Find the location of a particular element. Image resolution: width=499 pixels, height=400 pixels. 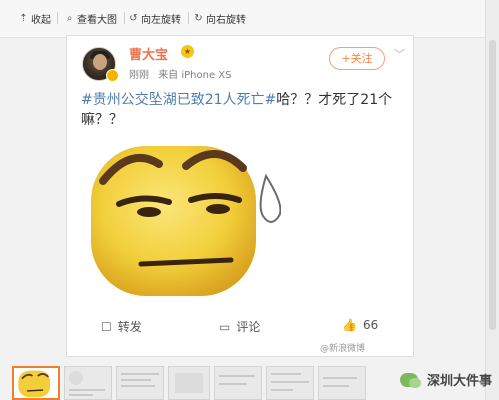

post-meta: 刚刚 来自 iPhone XS is located at coordinates (183, 73).